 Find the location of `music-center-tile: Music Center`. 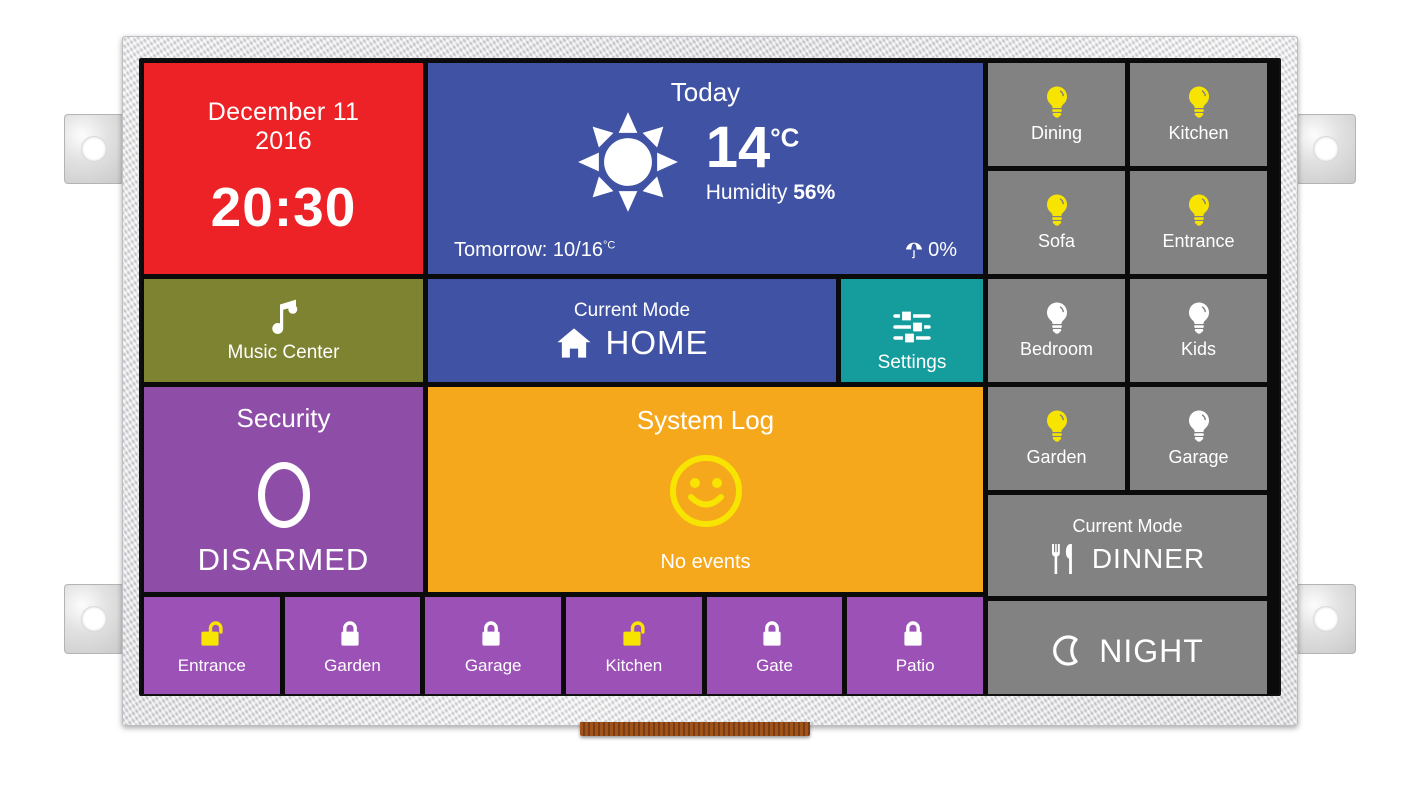

music-center-tile: Music Center is located at coordinates (283, 330).